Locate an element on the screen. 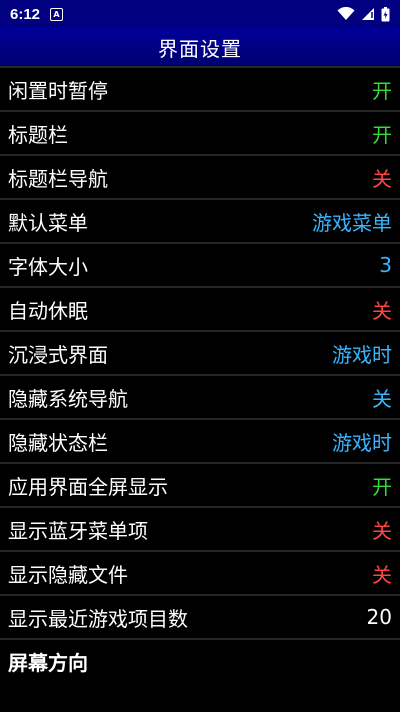 The height and width of the screenshot is (712, 400). title-bar: 界面设置 is located at coordinates (200, 47).